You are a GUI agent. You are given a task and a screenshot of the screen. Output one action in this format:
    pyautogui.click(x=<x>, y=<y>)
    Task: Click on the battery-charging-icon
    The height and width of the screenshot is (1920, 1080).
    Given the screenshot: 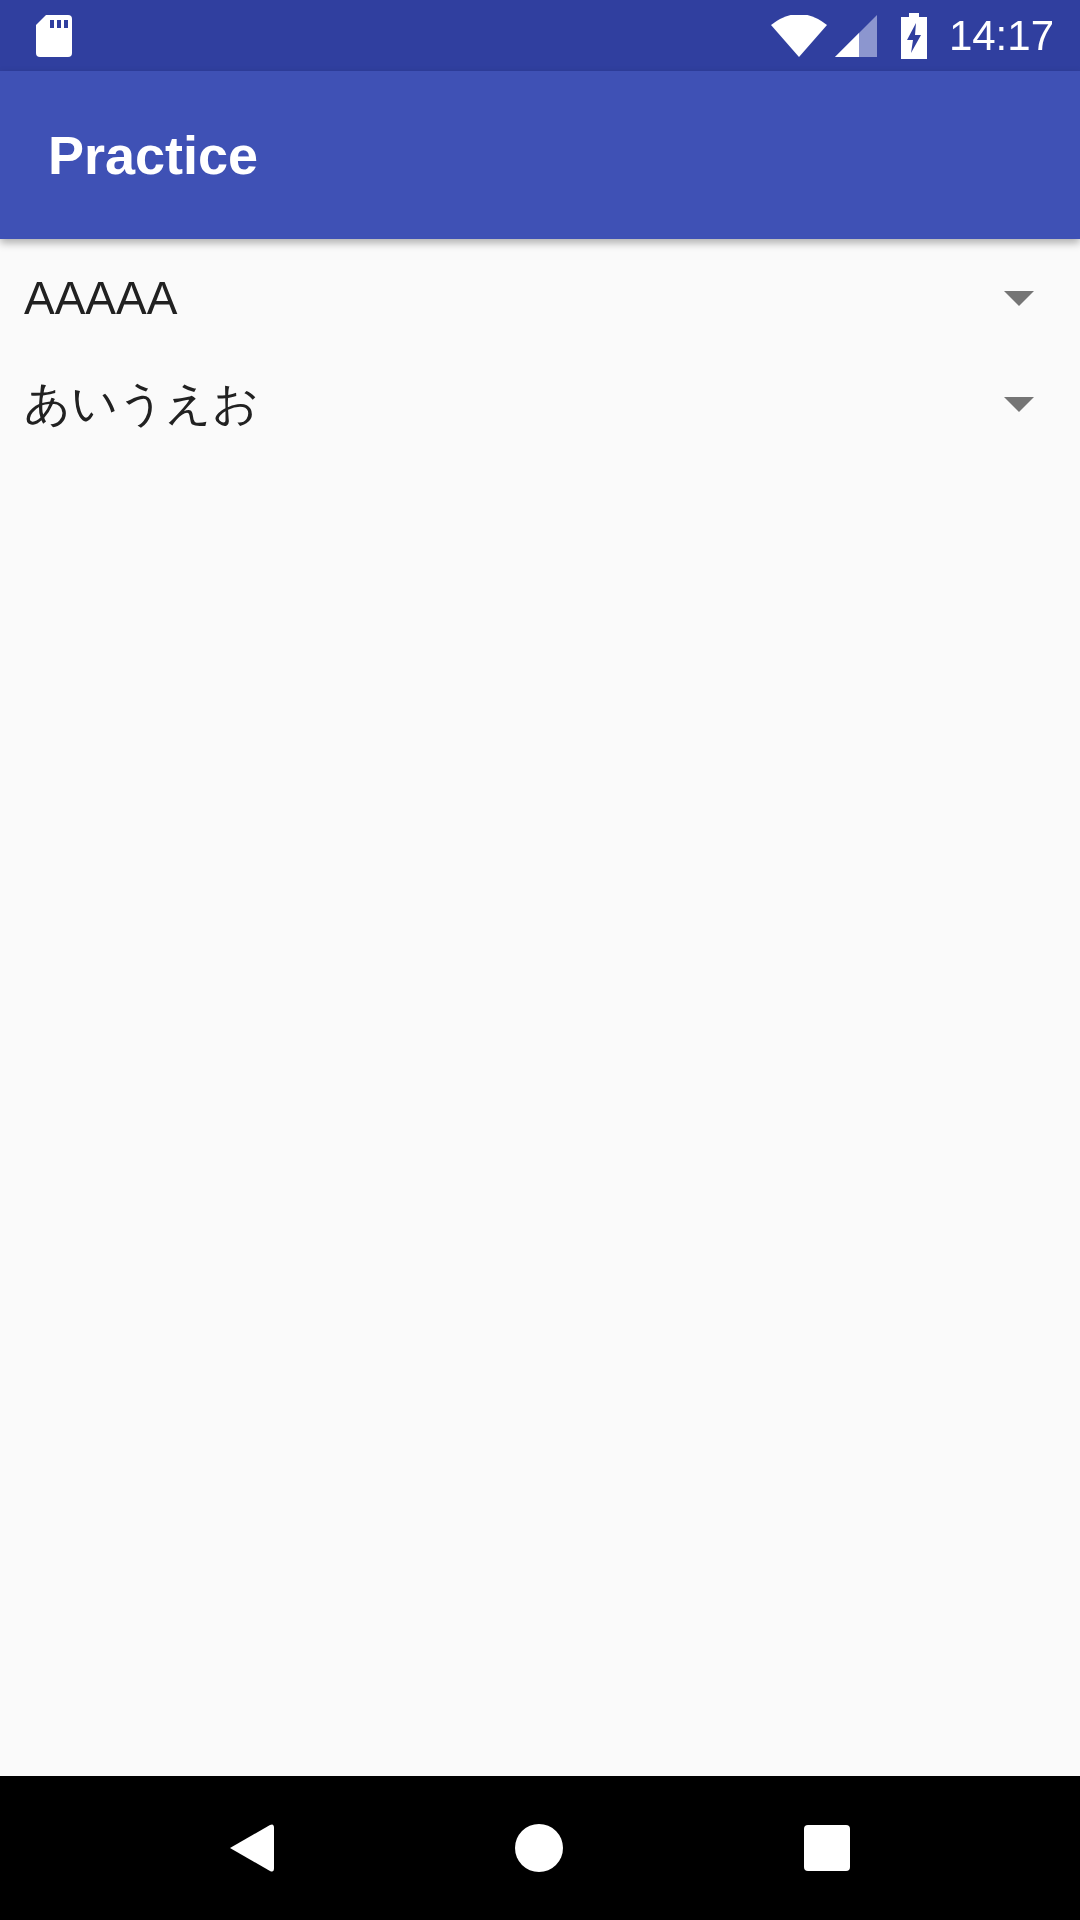 What is the action you would take?
    pyautogui.click(x=913, y=35)
    